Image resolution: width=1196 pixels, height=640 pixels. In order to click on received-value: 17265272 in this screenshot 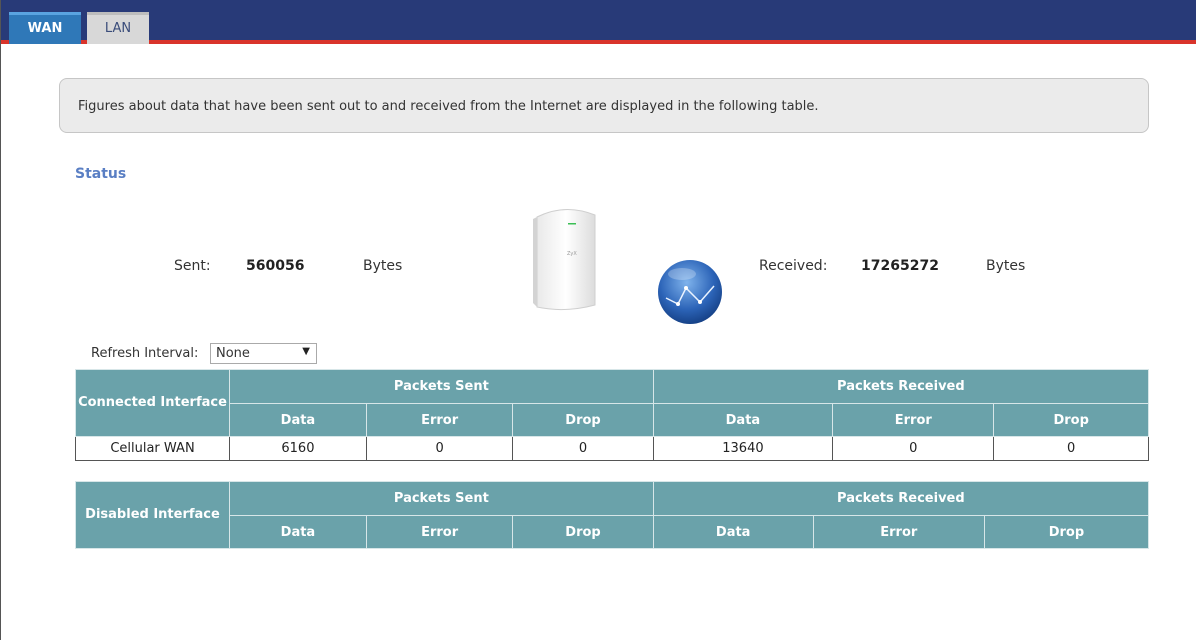, I will do `click(900, 266)`.